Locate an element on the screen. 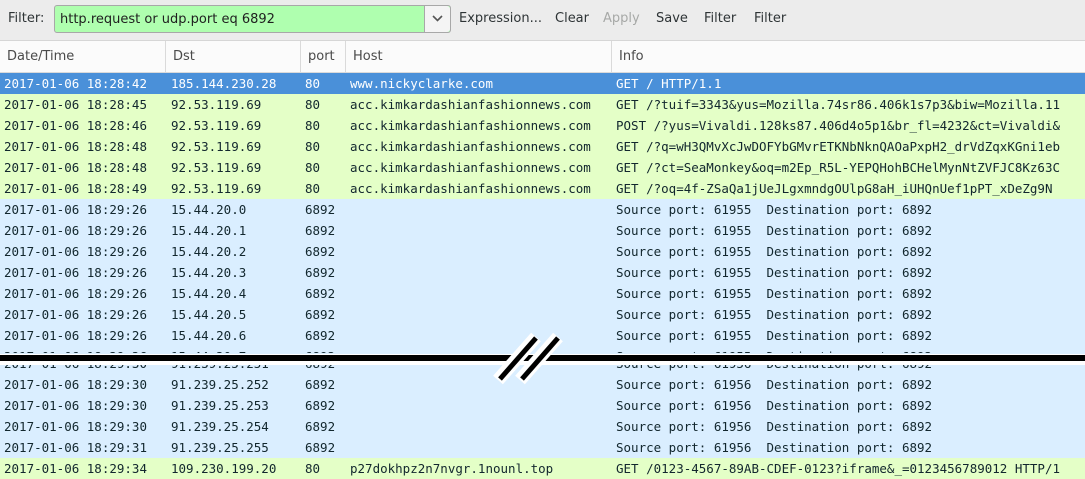 This screenshot has width=1085, height=479. filter-label: Filter: is located at coordinates (26, 18).